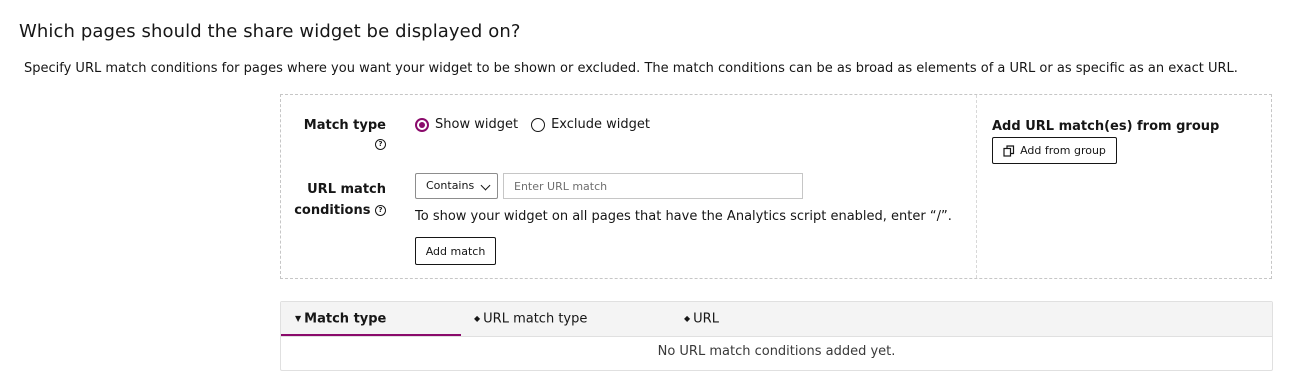 The image size is (1313, 388). I want to click on table-header: ▼ Match type ◆ URL match type ◆ URL, so click(776, 319).